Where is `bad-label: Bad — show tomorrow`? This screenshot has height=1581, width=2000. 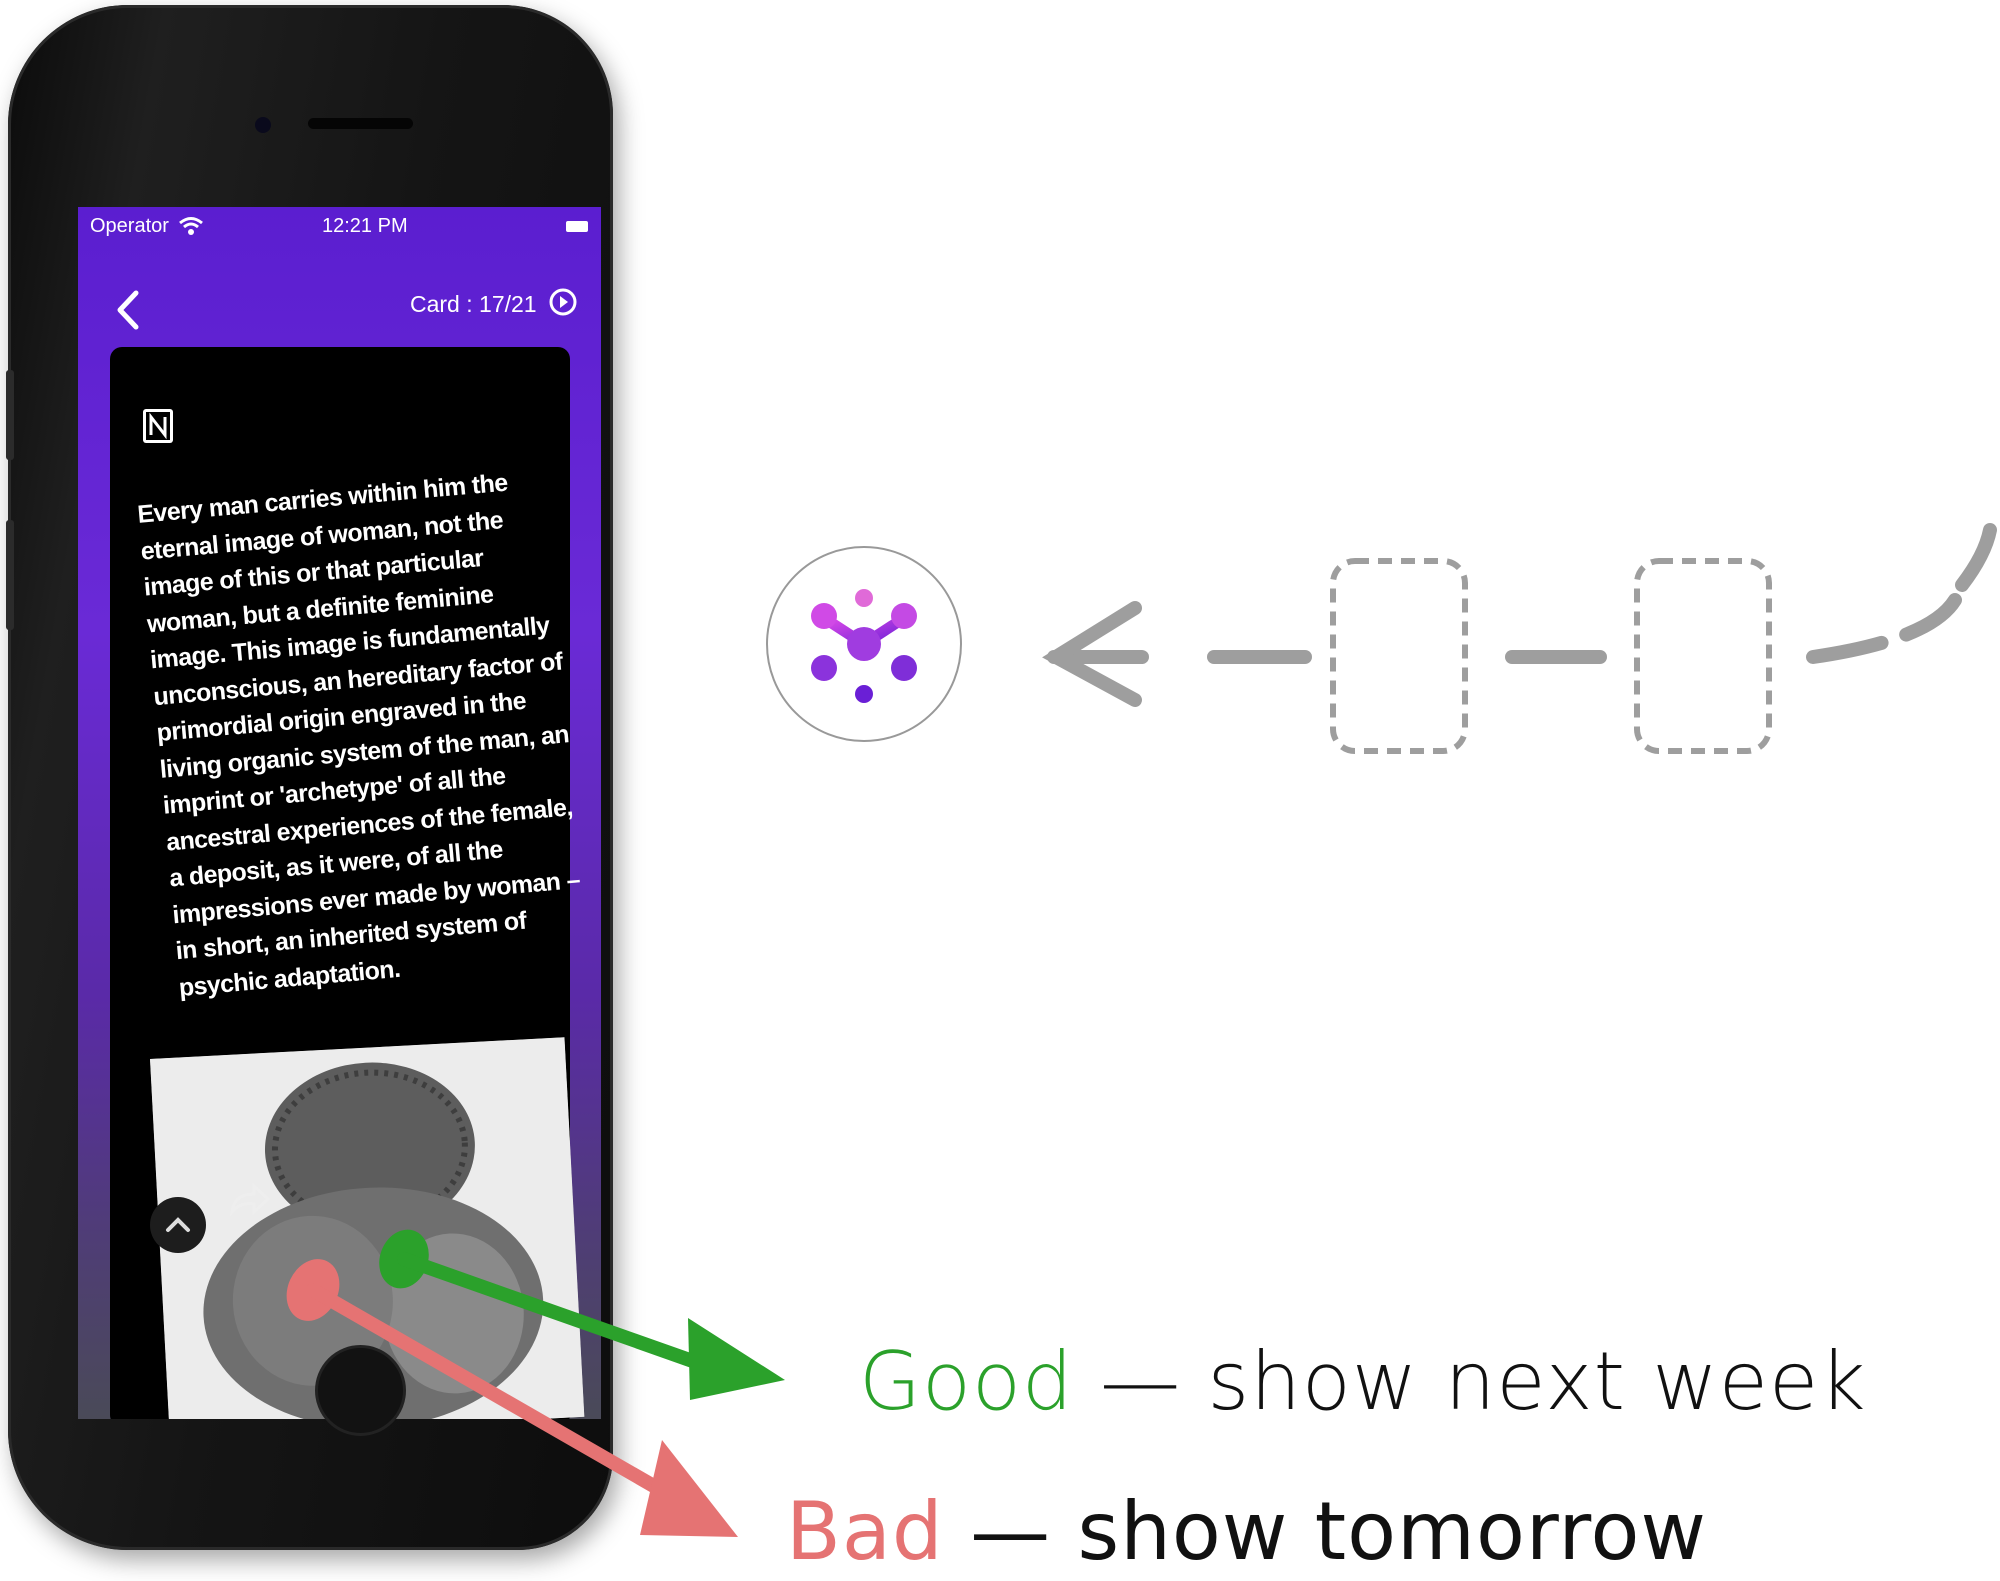
bad-label: Bad — show tomorrow is located at coordinates (1246, 1531).